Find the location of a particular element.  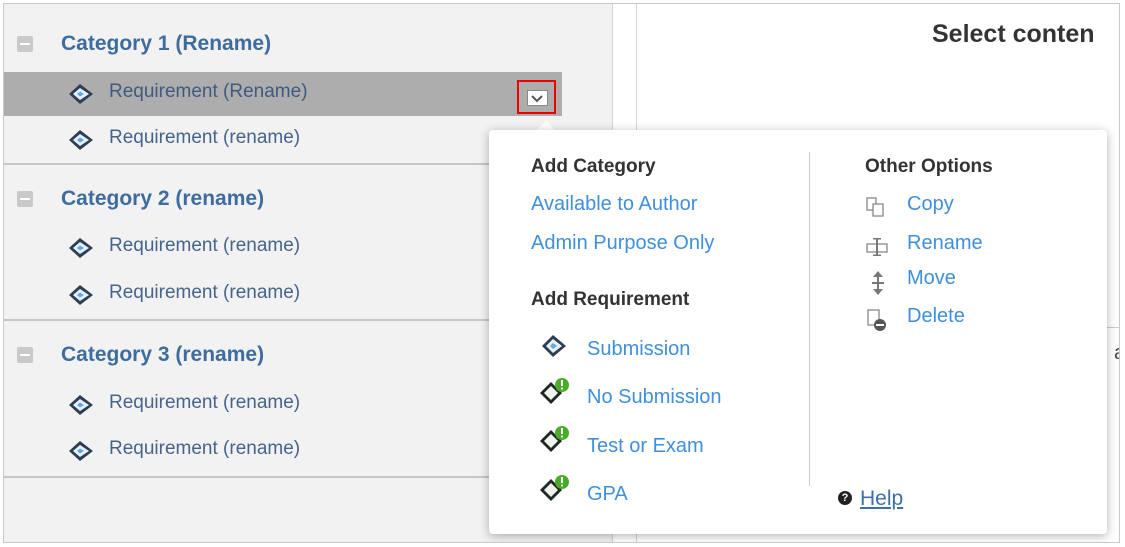

other-options-heading: Other Options is located at coordinates (929, 166).